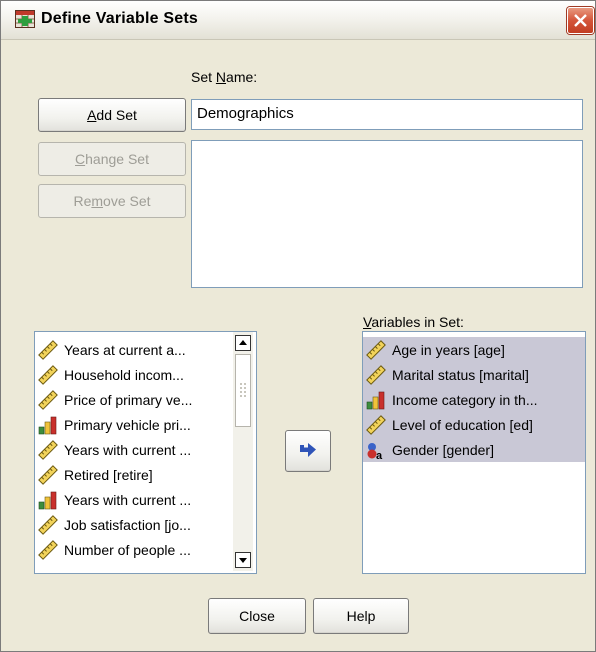 The height and width of the screenshot is (652, 596). I want to click on arrow-right-icon, so click(308, 450).